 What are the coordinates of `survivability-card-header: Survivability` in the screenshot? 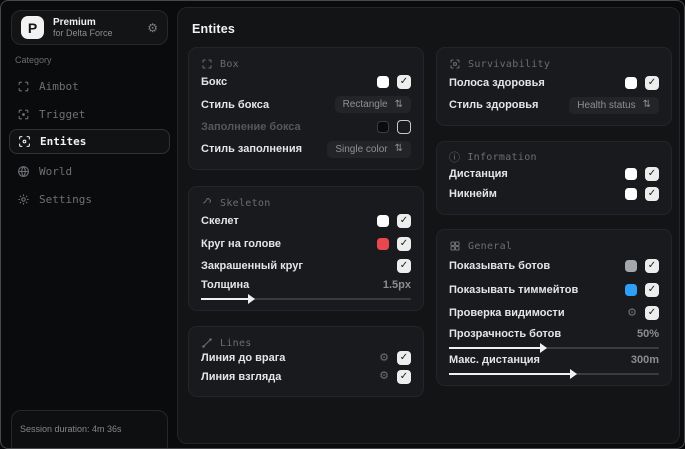 It's located at (554, 64).